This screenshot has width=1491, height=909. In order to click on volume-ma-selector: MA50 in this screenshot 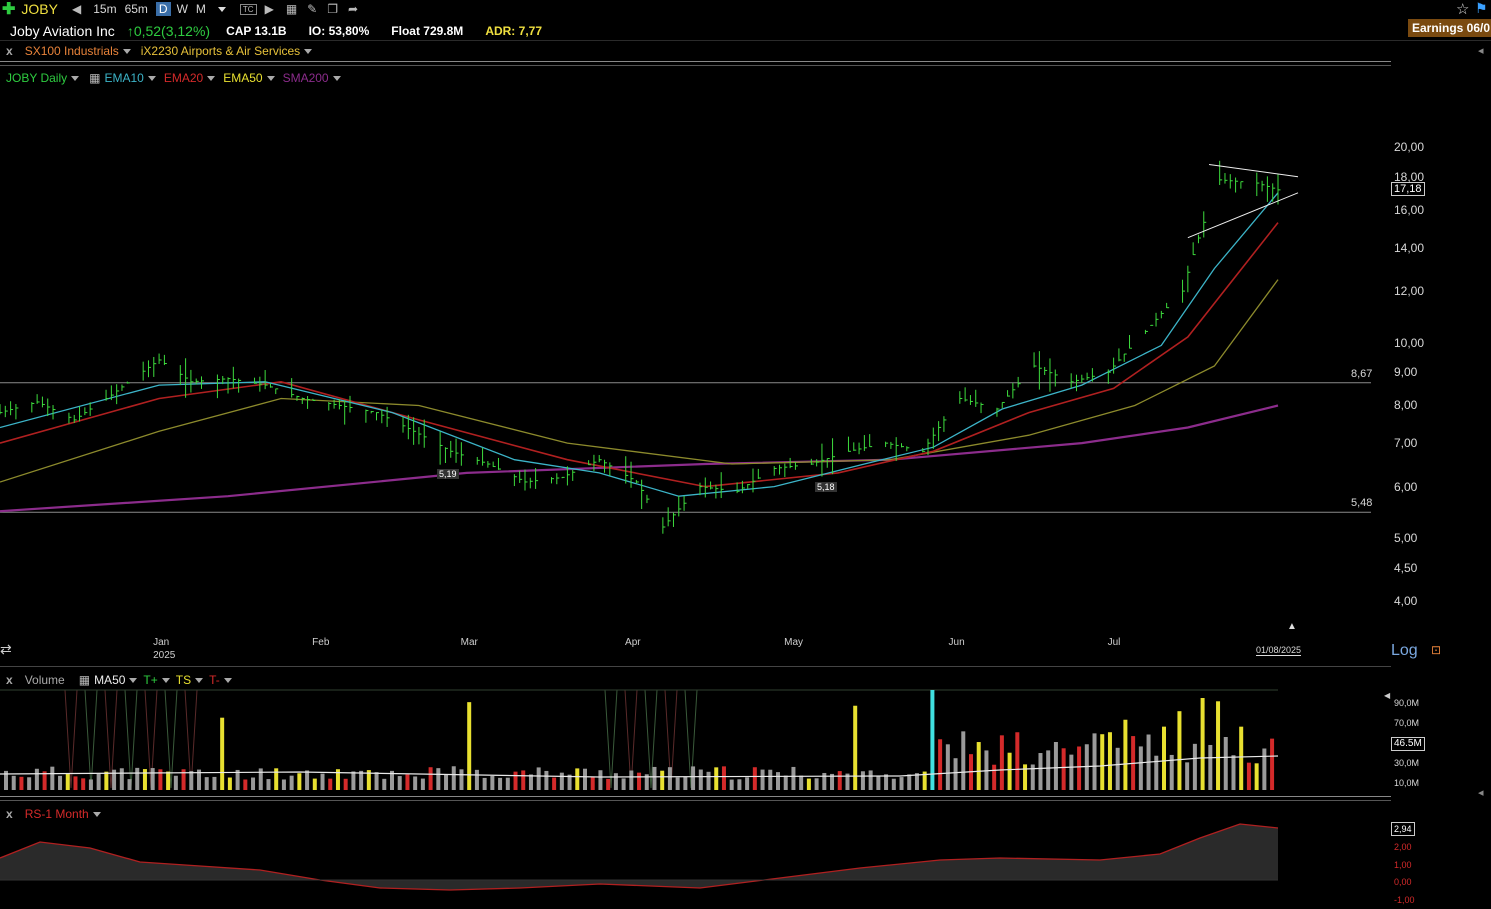, I will do `click(115, 680)`.